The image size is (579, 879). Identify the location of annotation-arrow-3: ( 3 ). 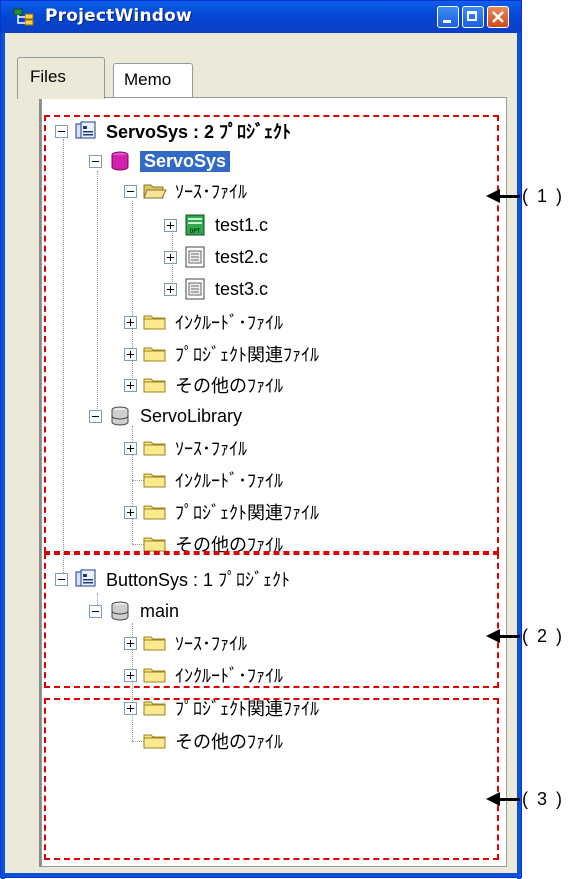
(525, 799).